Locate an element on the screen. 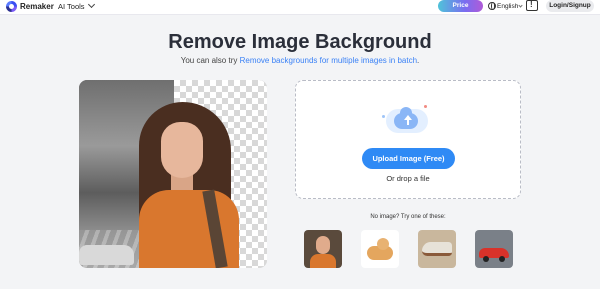 Image resolution: width=600 pixels, height=289 pixels. person-face is located at coordinates (182, 150).